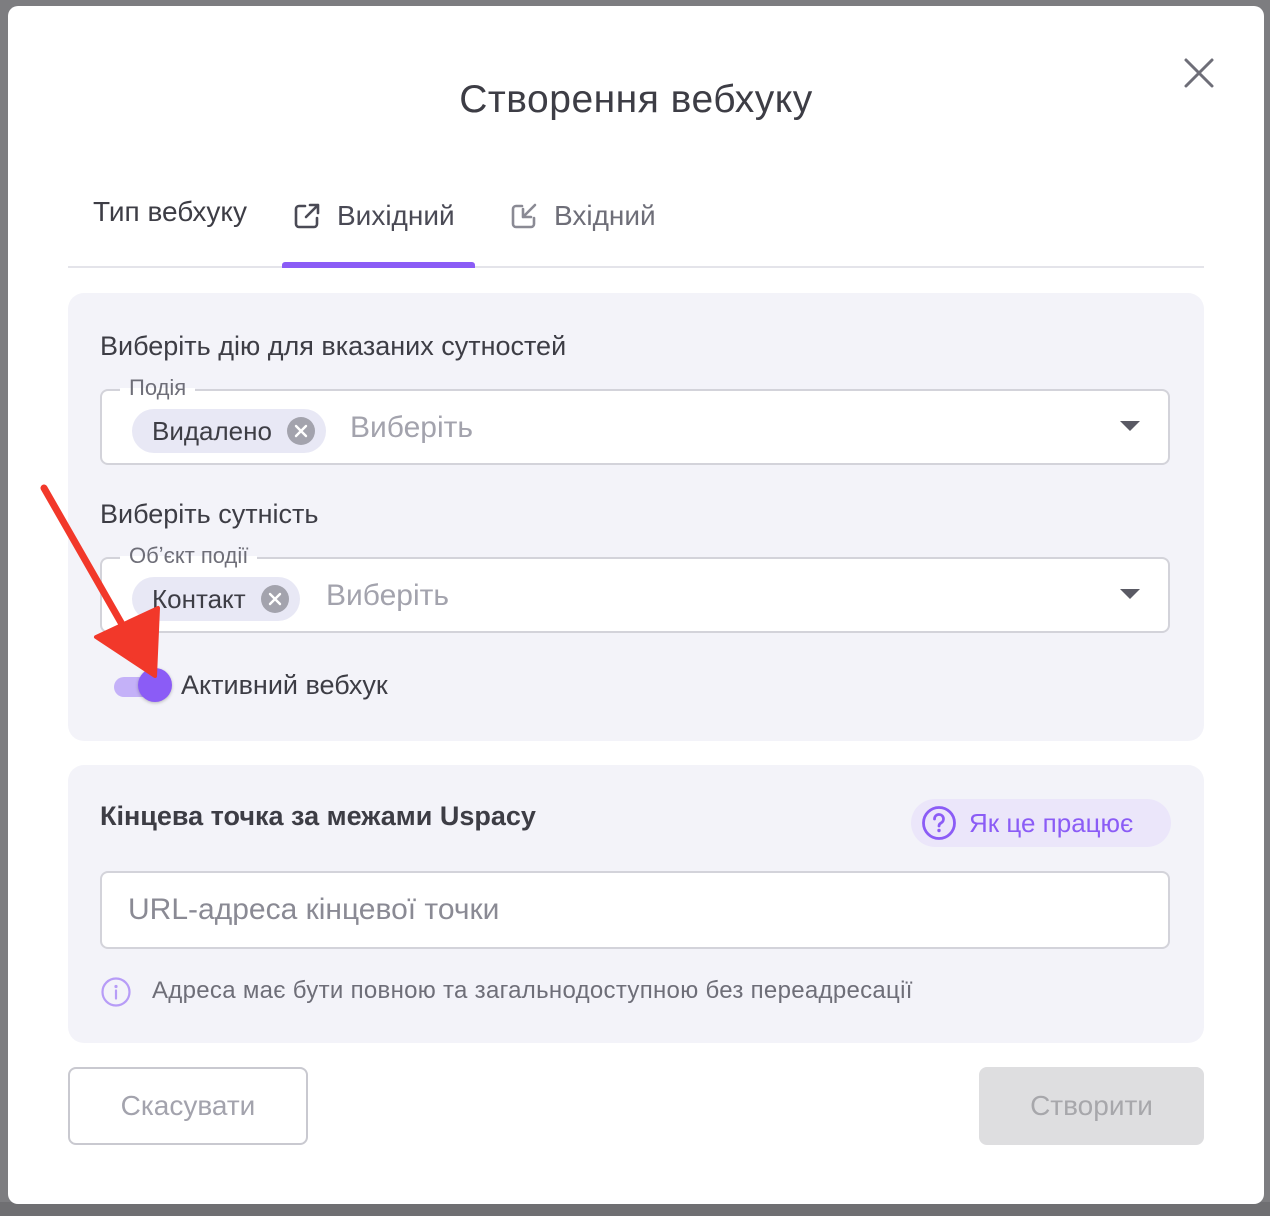 The width and height of the screenshot is (1270, 1216). What do you see at coordinates (1051, 822) in the screenshot?
I see `how-it-works-label: Як це працює` at bounding box center [1051, 822].